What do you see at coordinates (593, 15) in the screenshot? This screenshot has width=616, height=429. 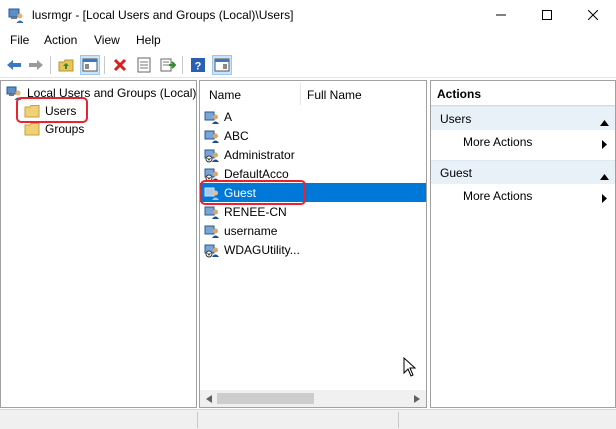 I see `close-button` at bounding box center [593, 15].